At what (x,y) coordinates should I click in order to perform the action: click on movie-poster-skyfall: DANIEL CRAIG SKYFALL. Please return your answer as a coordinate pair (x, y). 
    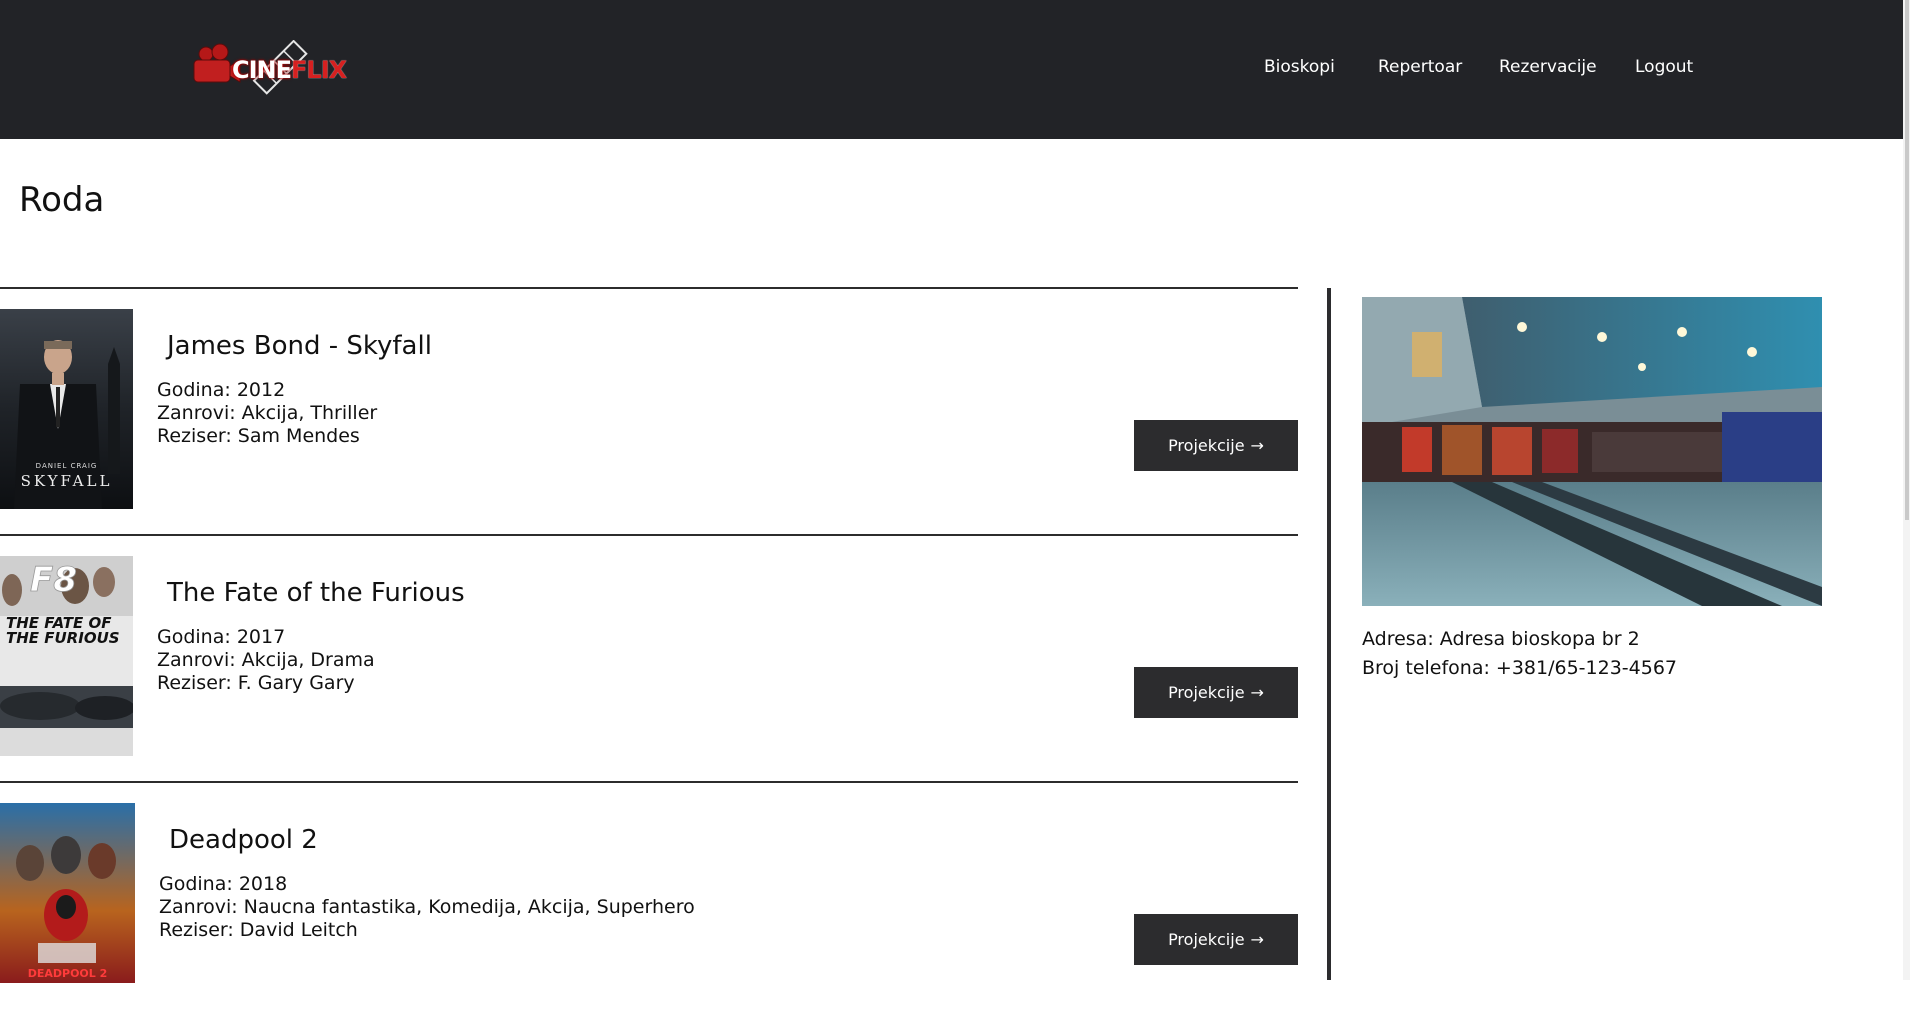
    Looking at the image, I should click on (66, 409).